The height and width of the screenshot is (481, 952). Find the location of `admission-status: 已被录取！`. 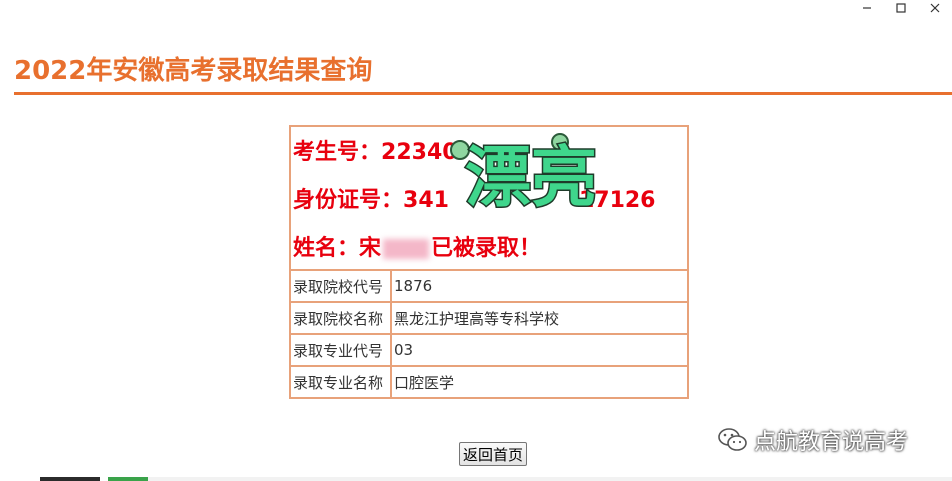

admission-status: 已被录取！ is located at coordinates (486, 248).